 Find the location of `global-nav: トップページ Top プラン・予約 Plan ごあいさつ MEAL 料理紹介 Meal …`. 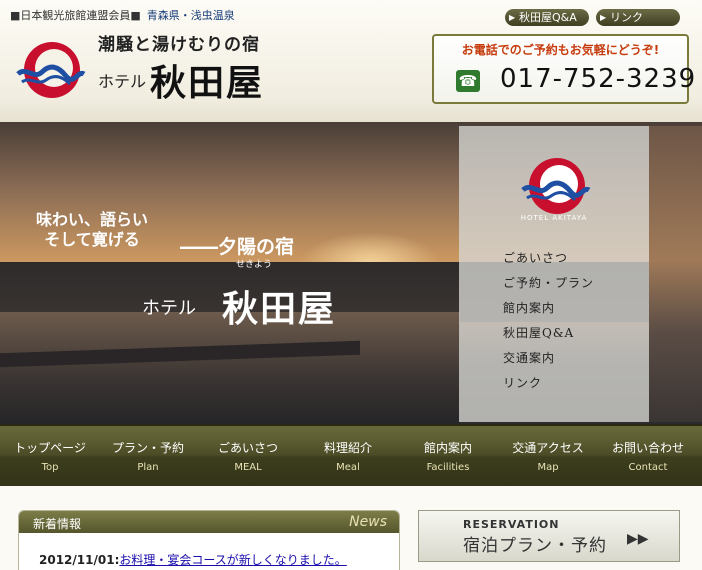

global-nav: トップページ Top プラン・予約 Plan ごあいさつ MEAL 料理紹介 Meal … is located at coordinates (351, 455).